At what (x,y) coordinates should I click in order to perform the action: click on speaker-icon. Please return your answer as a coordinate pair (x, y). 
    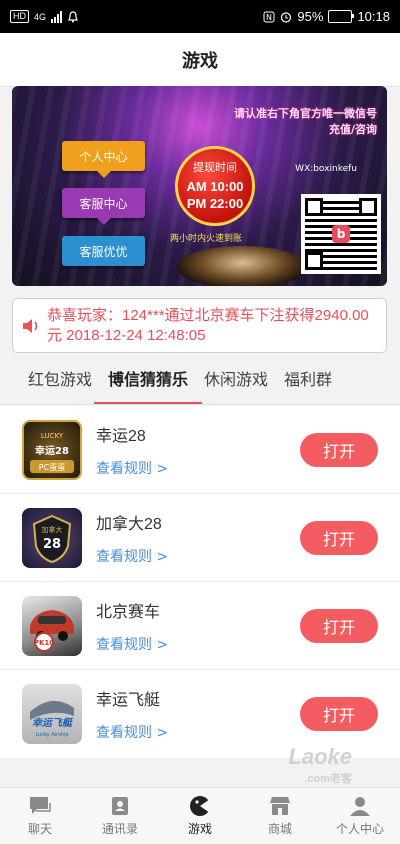
    Looking at the image, I should click on (30, 325).